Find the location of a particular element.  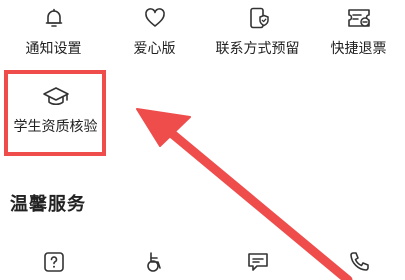

call-item is located at coordinates (356, 262).